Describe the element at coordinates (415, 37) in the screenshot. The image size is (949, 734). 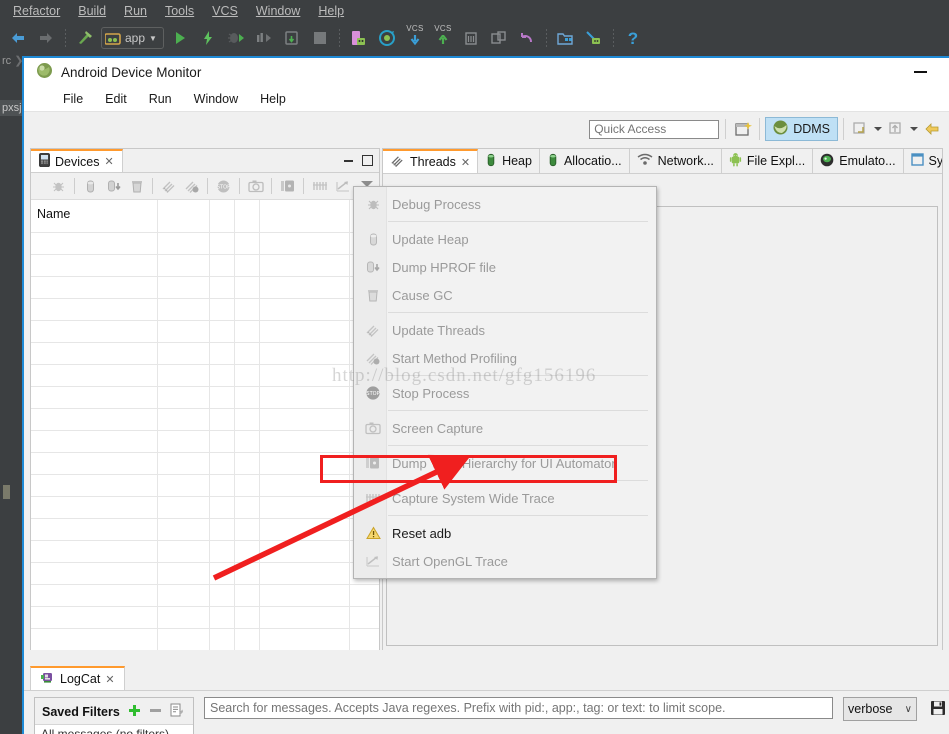
I see `vcs-update-icon: VCS` at that location.